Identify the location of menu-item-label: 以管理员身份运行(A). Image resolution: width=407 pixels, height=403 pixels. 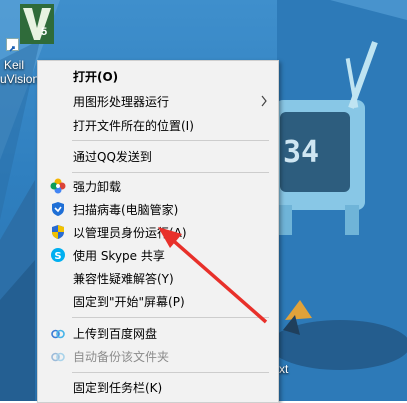
(130, 233).